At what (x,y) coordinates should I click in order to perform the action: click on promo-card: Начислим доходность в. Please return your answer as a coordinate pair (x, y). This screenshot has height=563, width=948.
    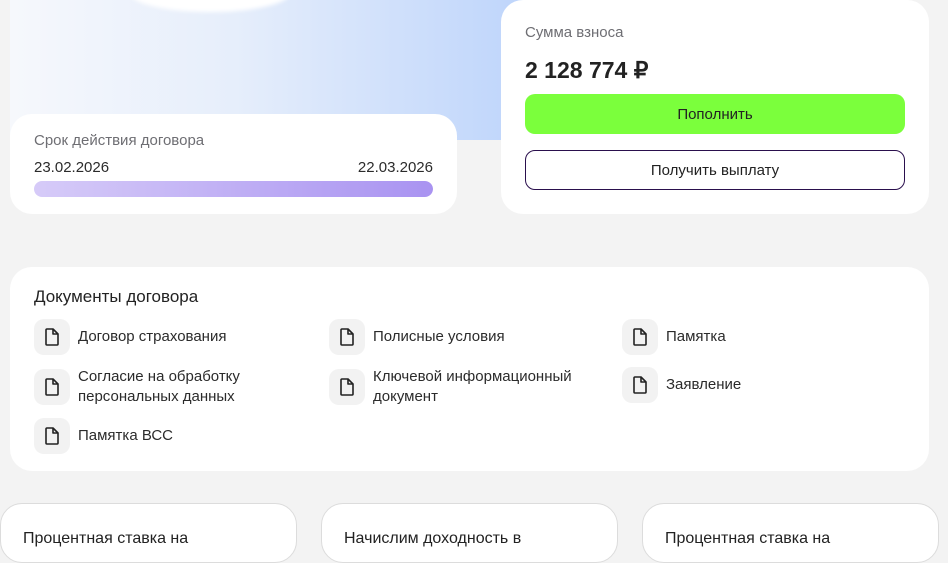
    Looking at the image, I should click on (469, 533).